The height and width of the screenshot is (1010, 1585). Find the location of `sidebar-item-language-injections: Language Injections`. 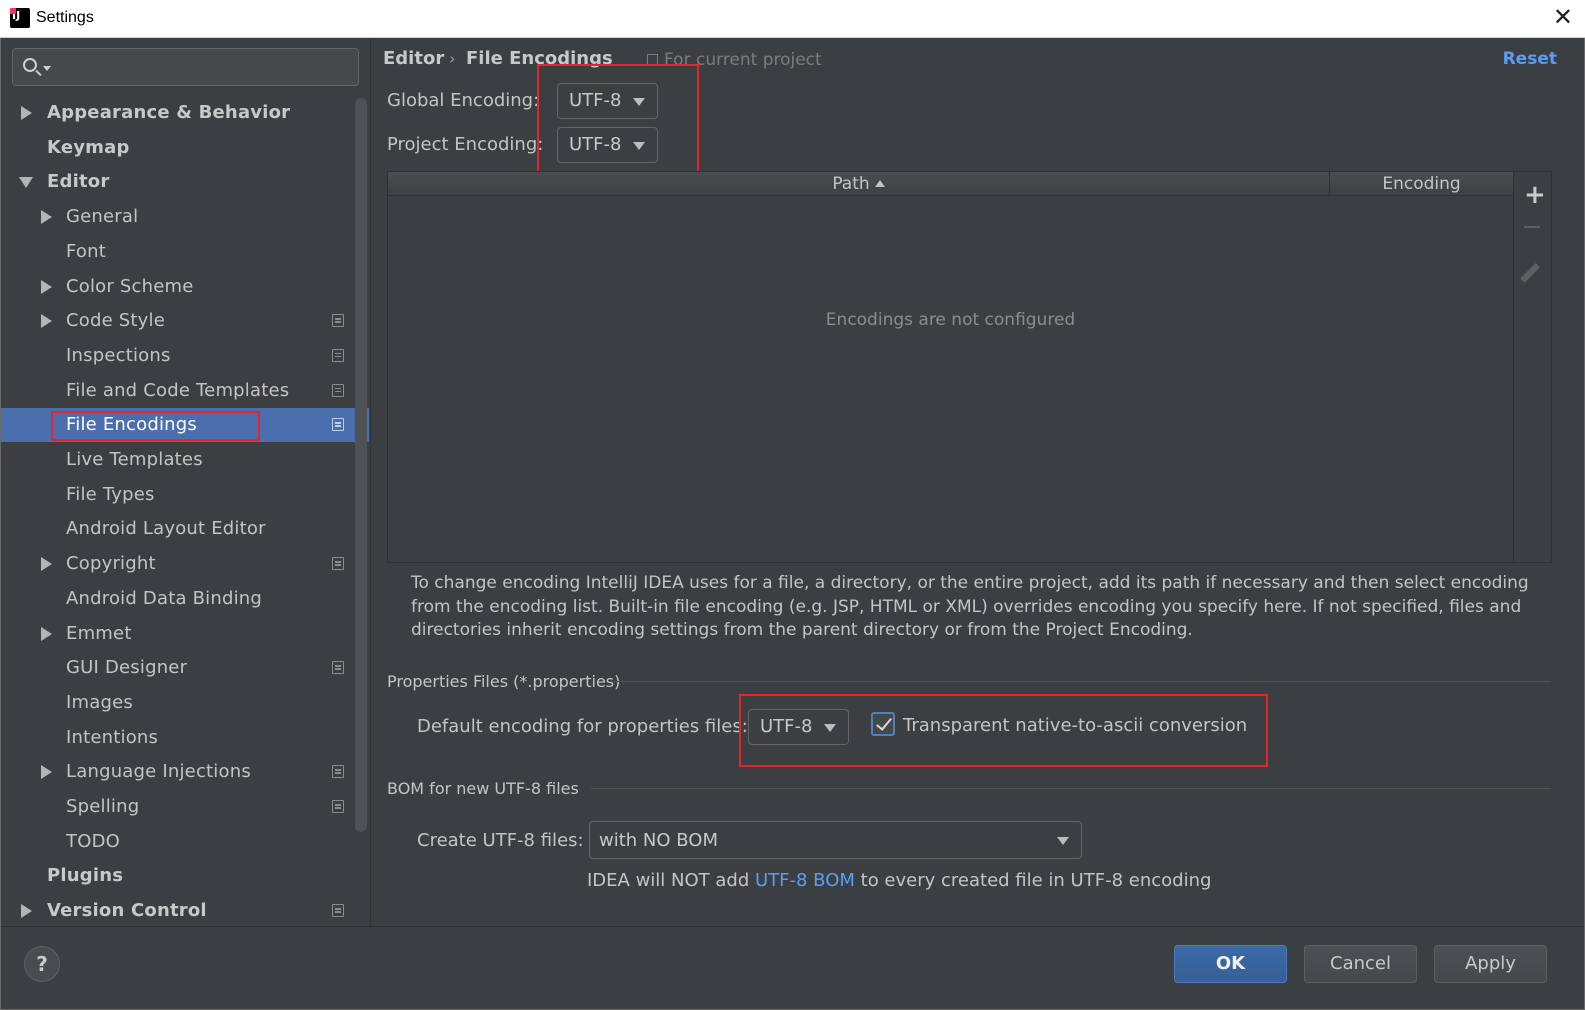

sidebar-item-language-injections: Language Injections is located at coordinates (185, 772).